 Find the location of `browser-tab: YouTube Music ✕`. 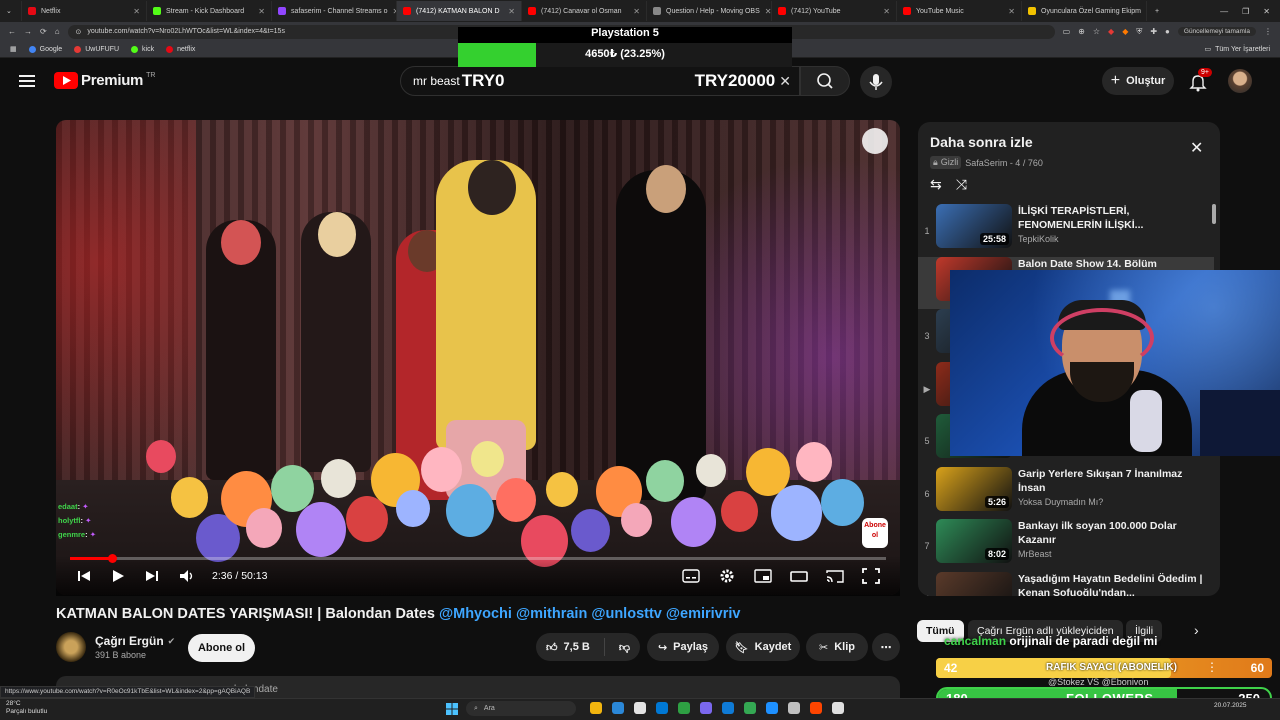

browser-tab: YouTube Music ✕ is located at coordinates (959, 11).